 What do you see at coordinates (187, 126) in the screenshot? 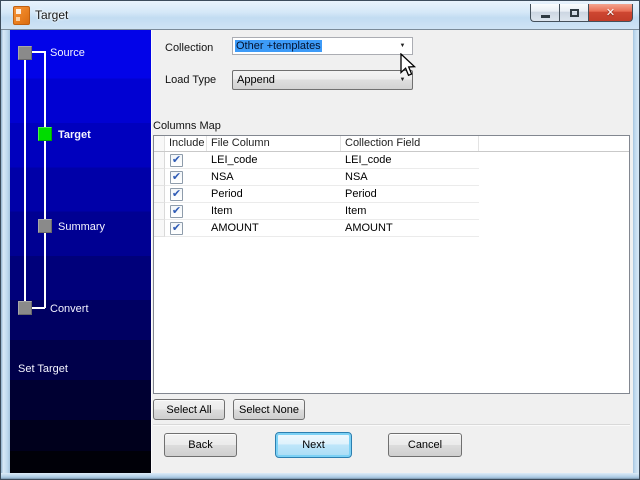
I see `columns-map-title: Columns Map` at bounding box center [187, 126].